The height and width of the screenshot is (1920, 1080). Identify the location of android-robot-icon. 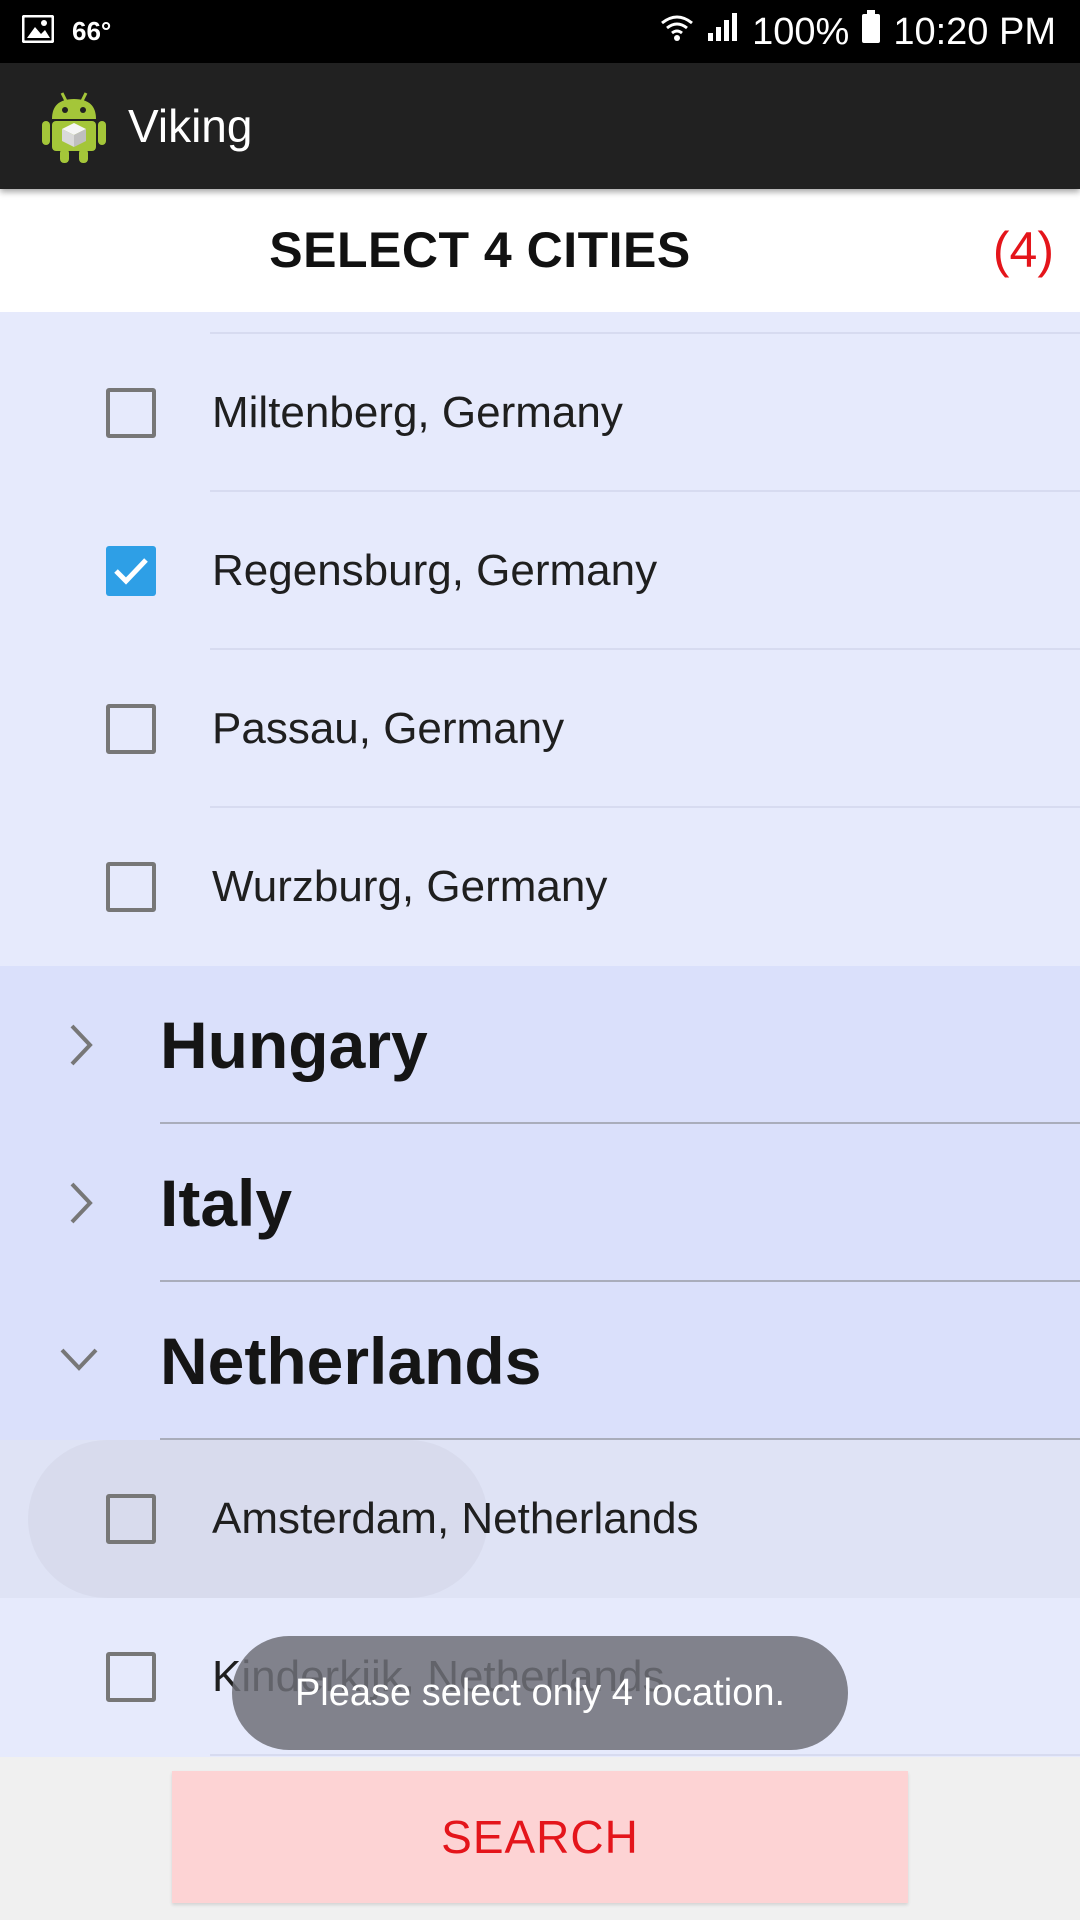
(74, 127).